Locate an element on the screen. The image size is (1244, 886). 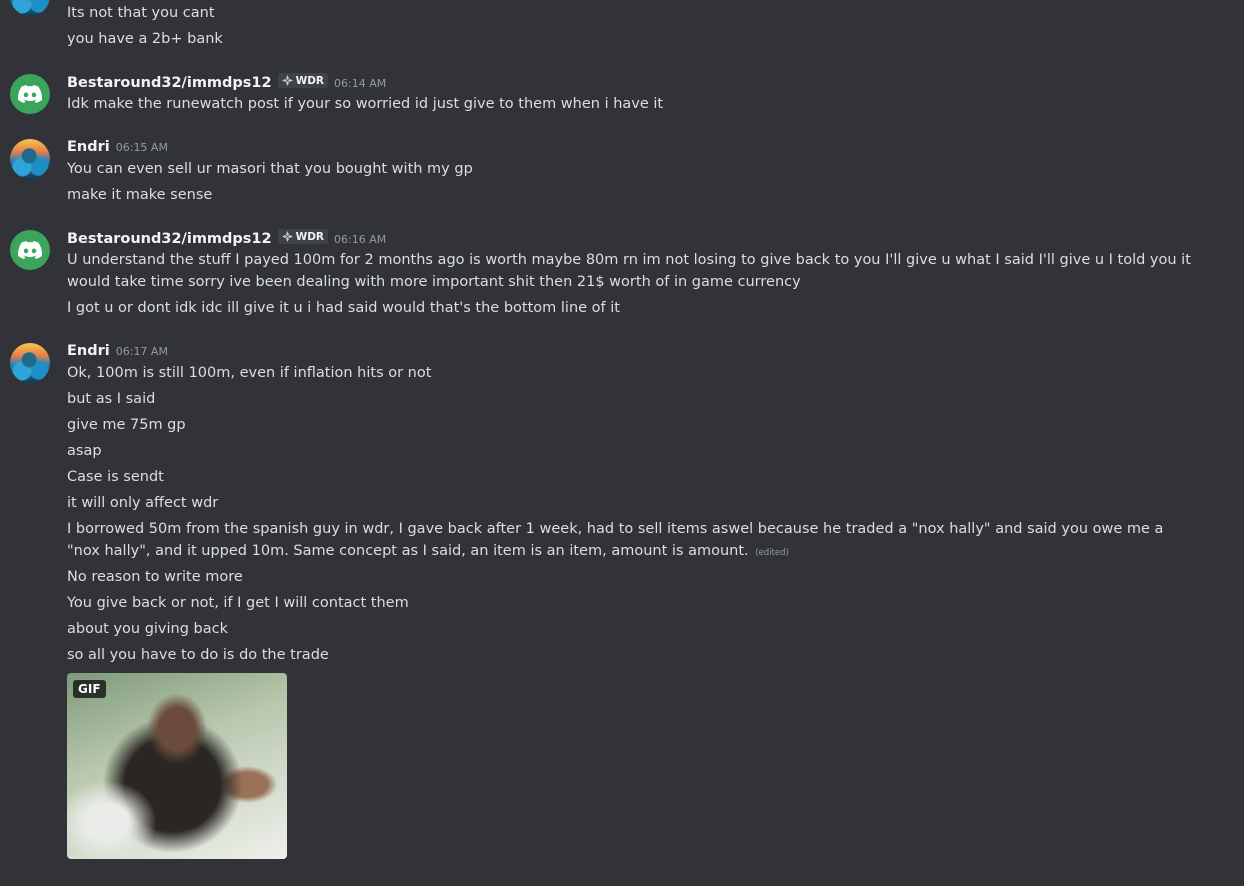
message-header: Endri 06:17 AM is located at coordinates (117, 351).